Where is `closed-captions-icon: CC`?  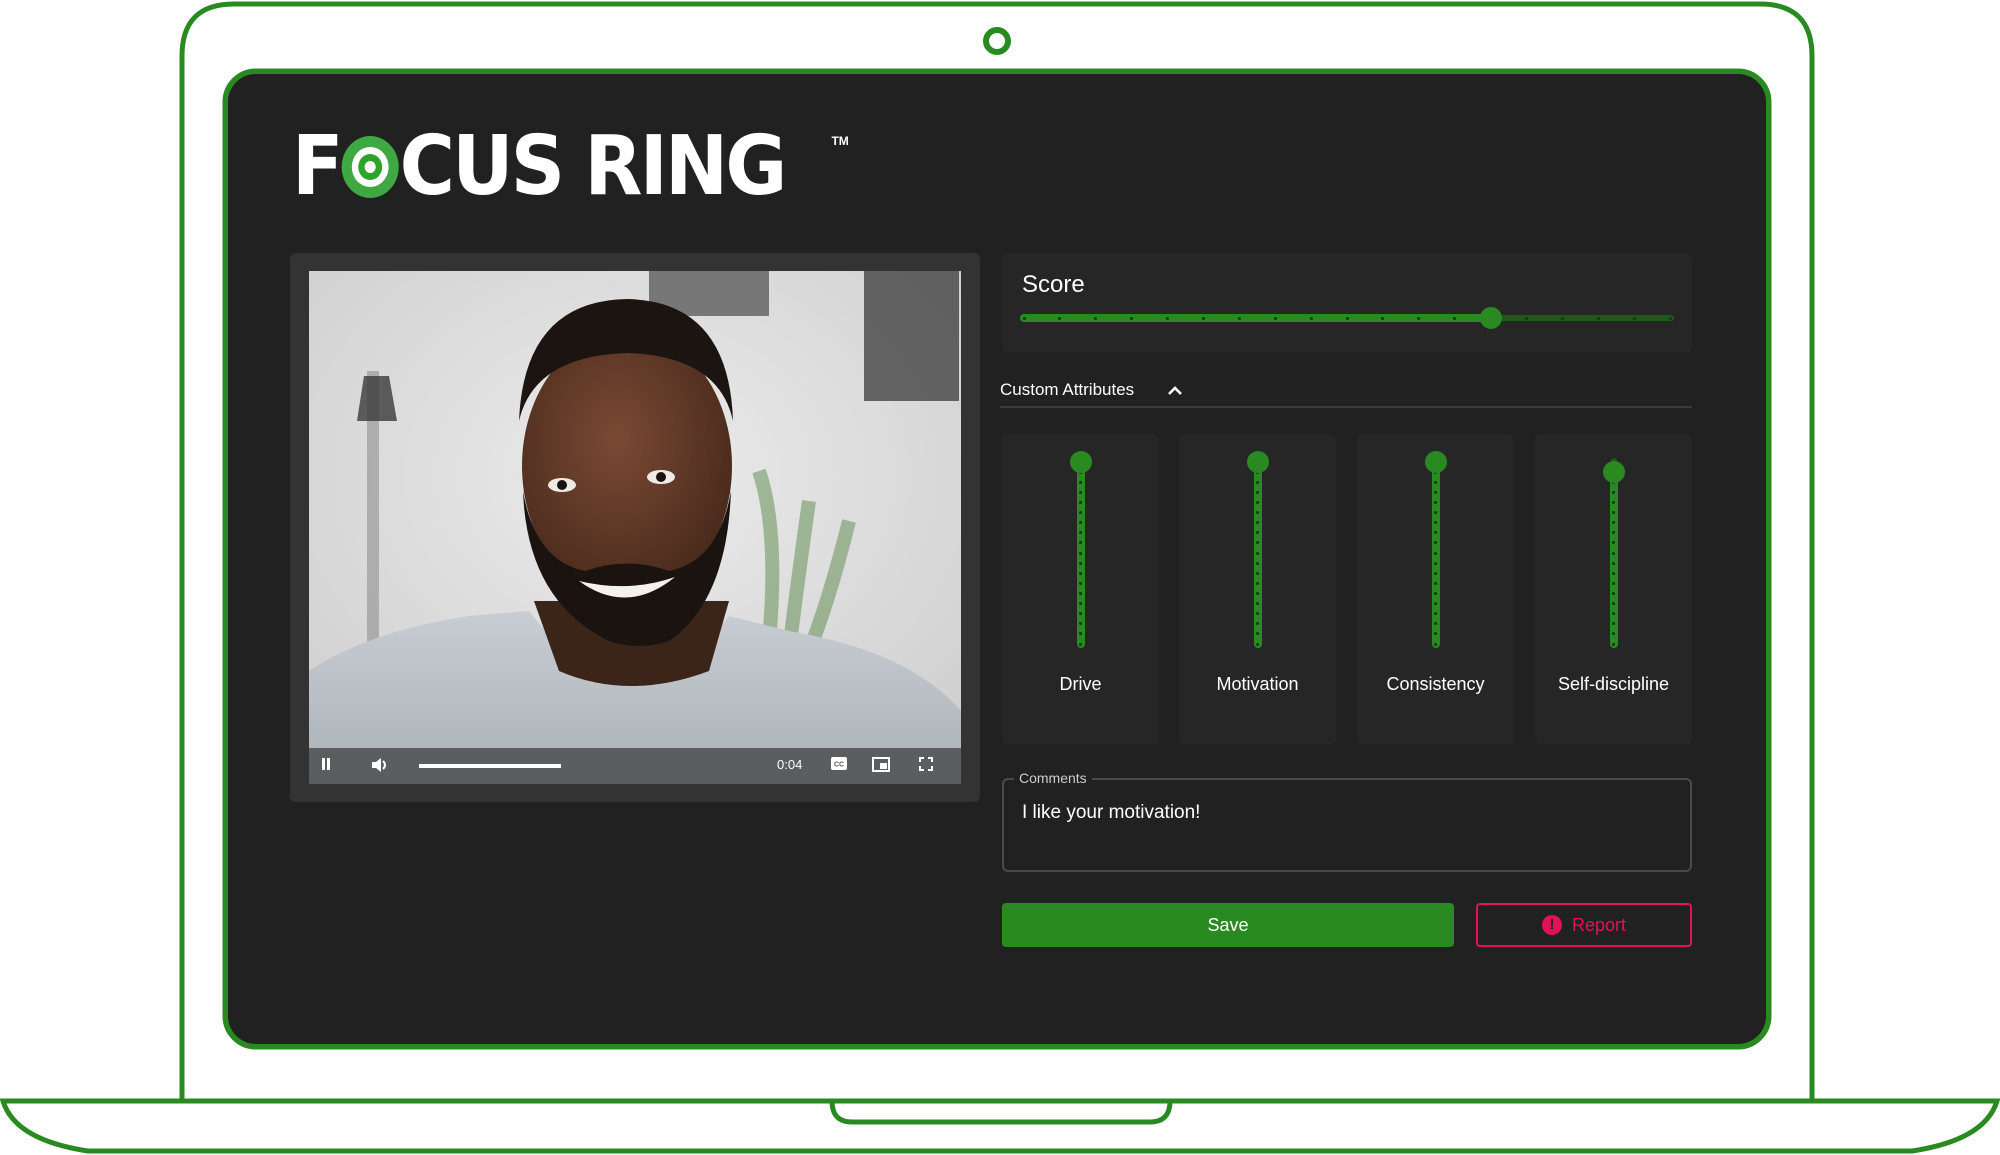
closed-captions-icon: CC is located at coordinates (839, 763).